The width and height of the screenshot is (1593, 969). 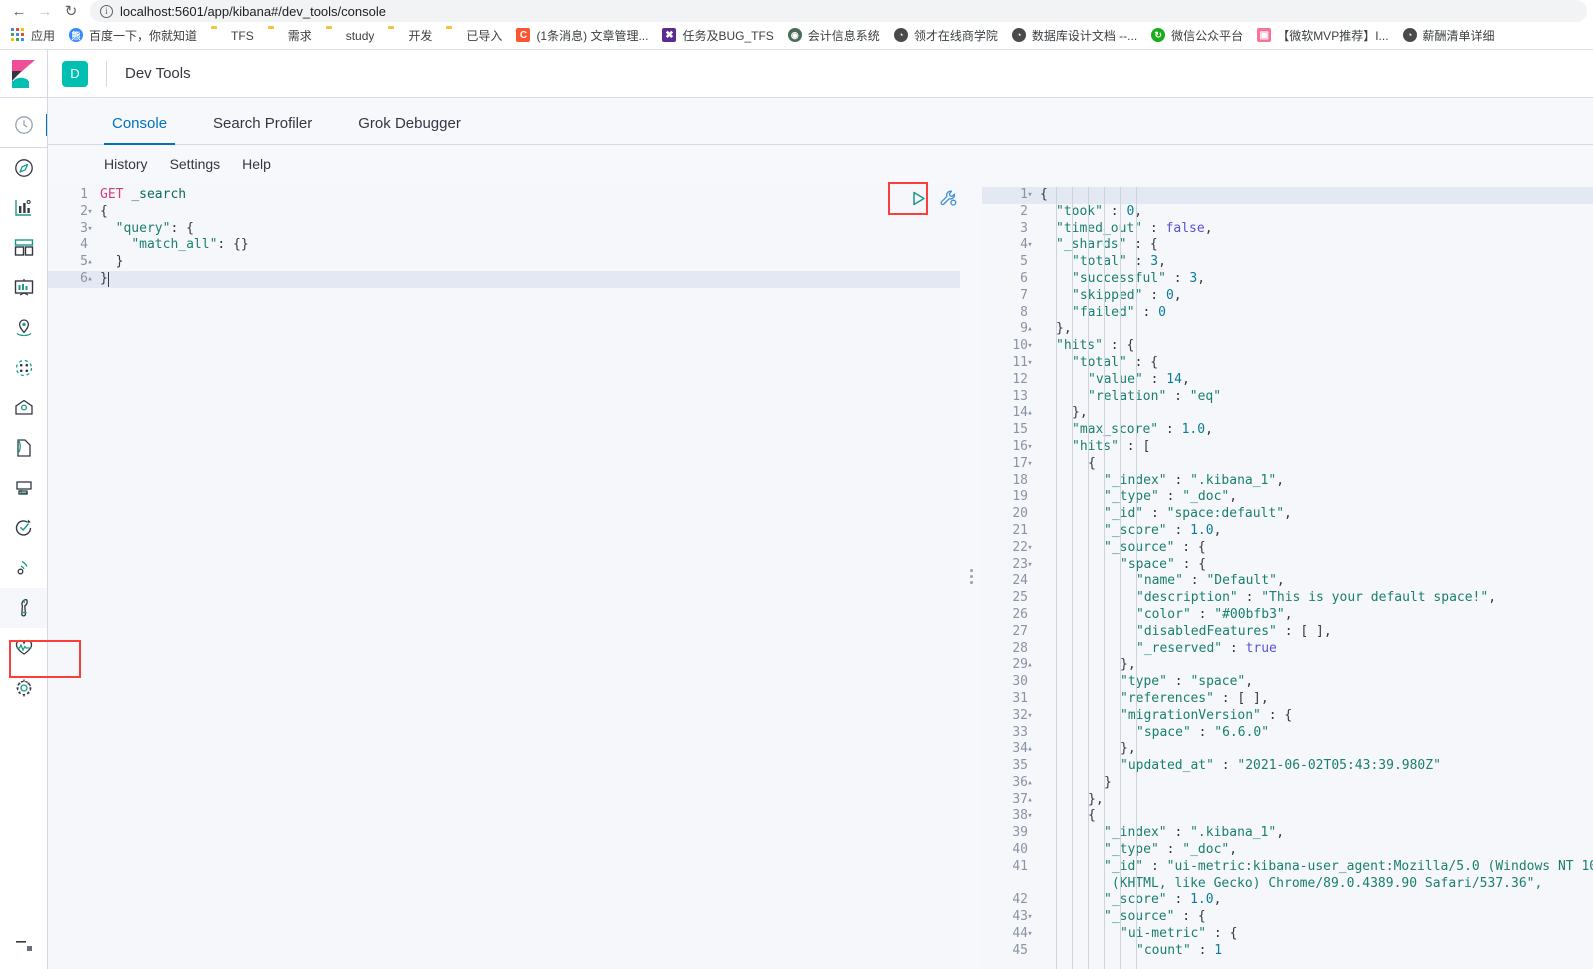 What do you see at coordinates (23, 608) in the screenshot?
I see `sidebar-item-dev-tools` at bounding box center [23, 608].